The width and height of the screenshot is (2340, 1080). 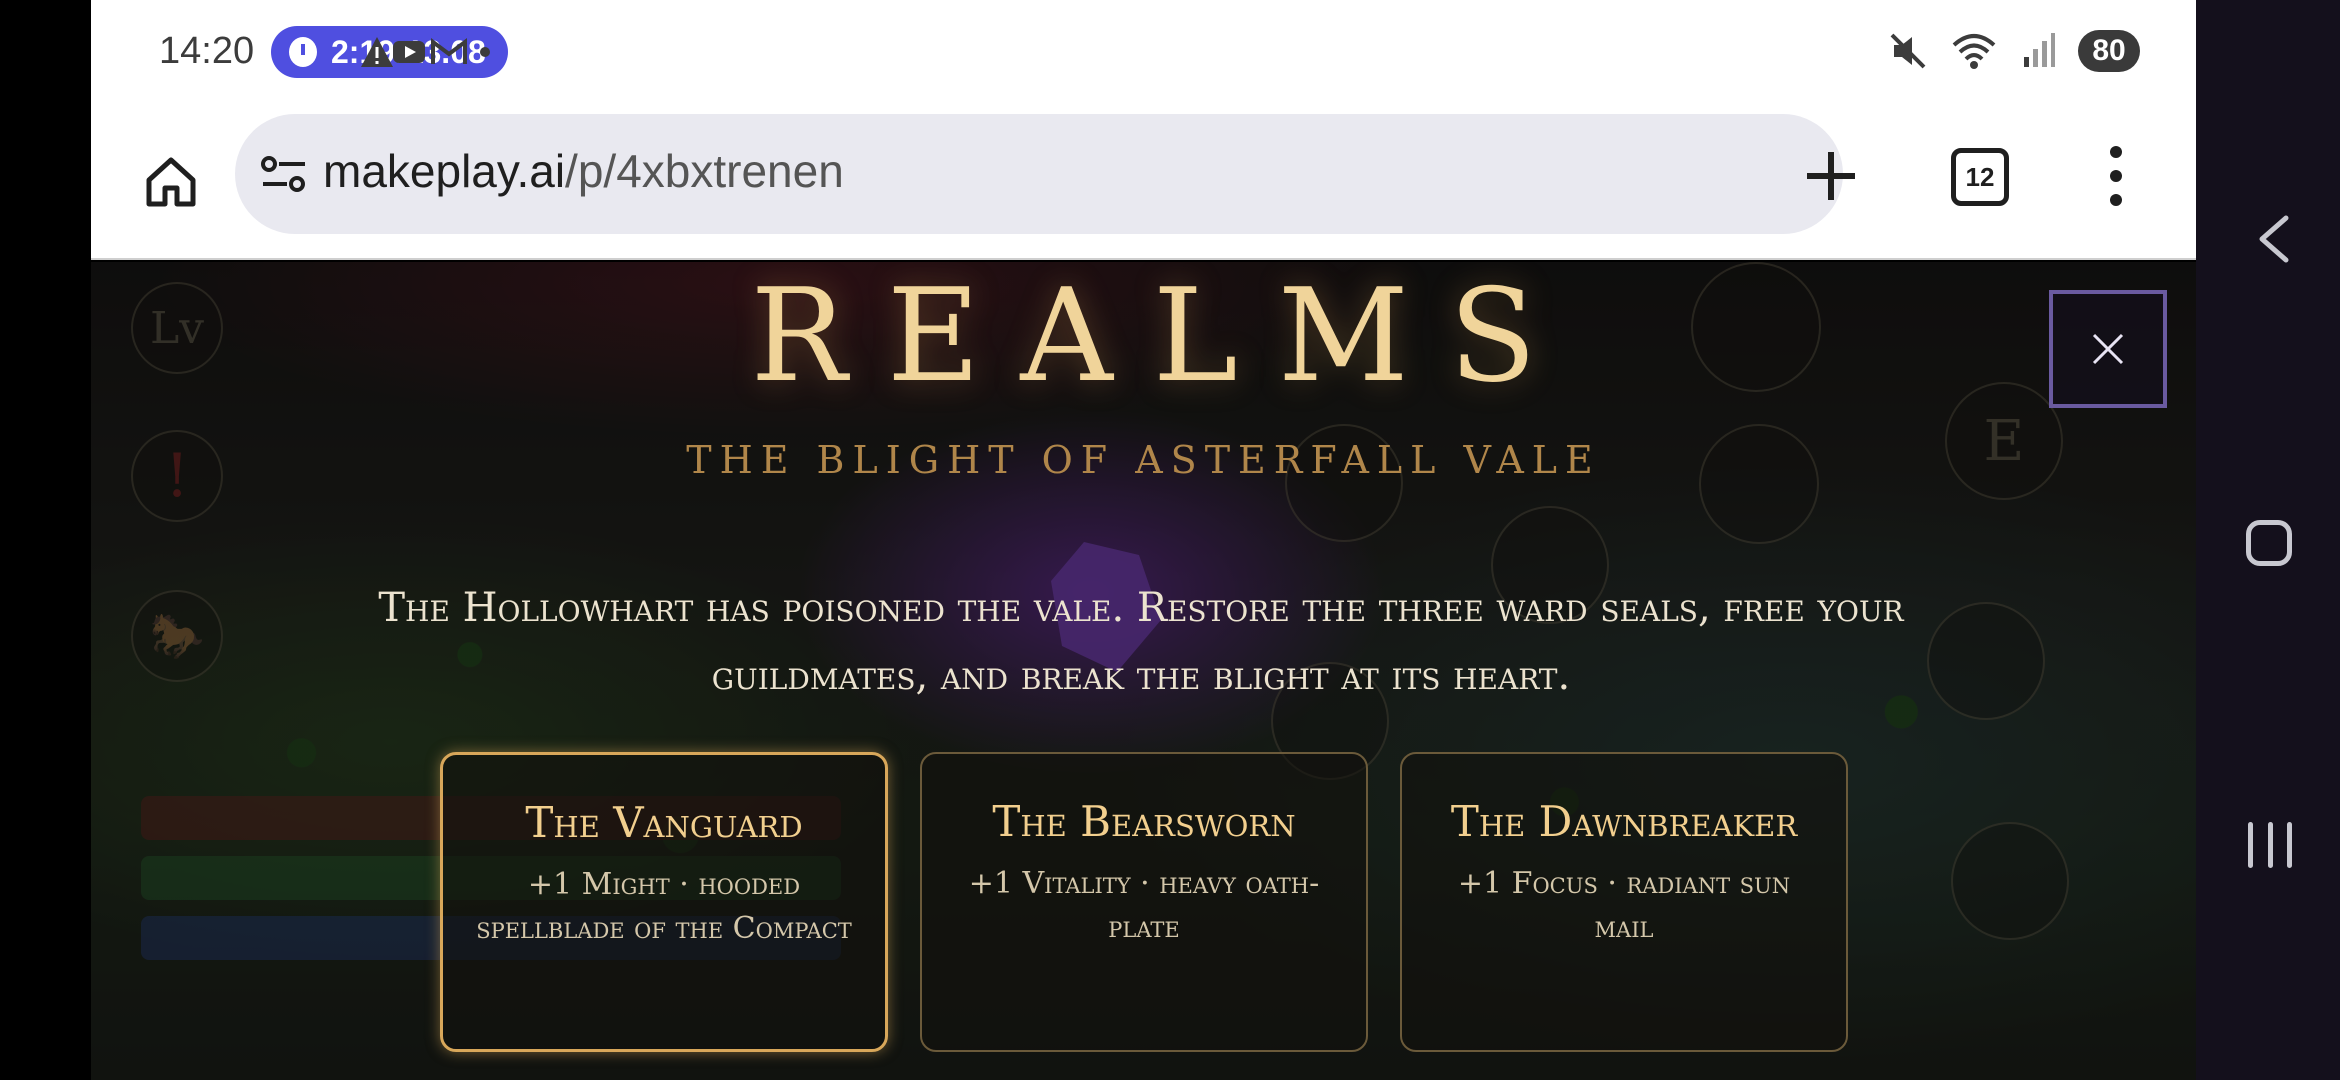 I want to click on home-icon, so click(x=171, y=182).